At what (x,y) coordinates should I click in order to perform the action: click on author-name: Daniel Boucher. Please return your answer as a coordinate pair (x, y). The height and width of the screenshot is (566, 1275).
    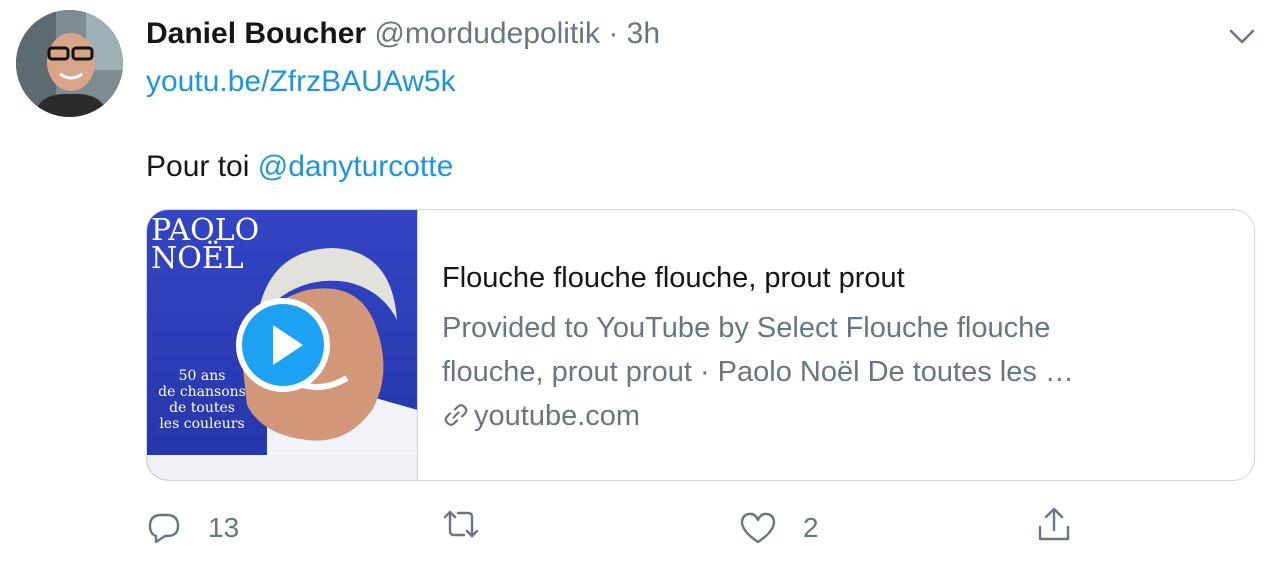
    Looking at the image, I should click on (256, 33).